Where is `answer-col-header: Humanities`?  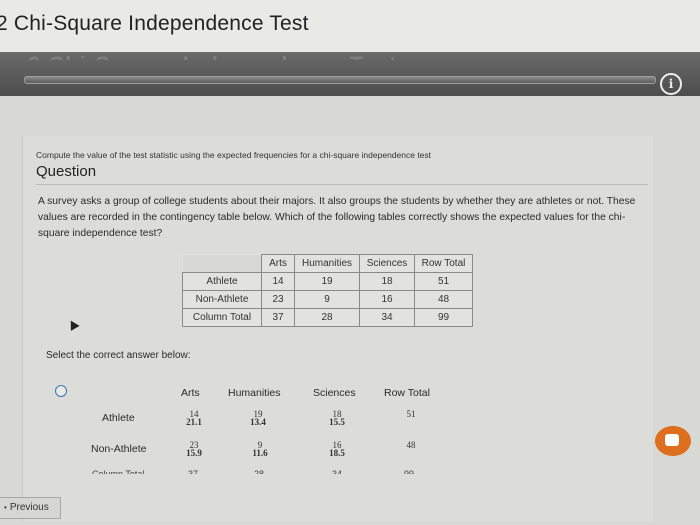
answer-col-header: Humanities is located at coordinates (254, 393).